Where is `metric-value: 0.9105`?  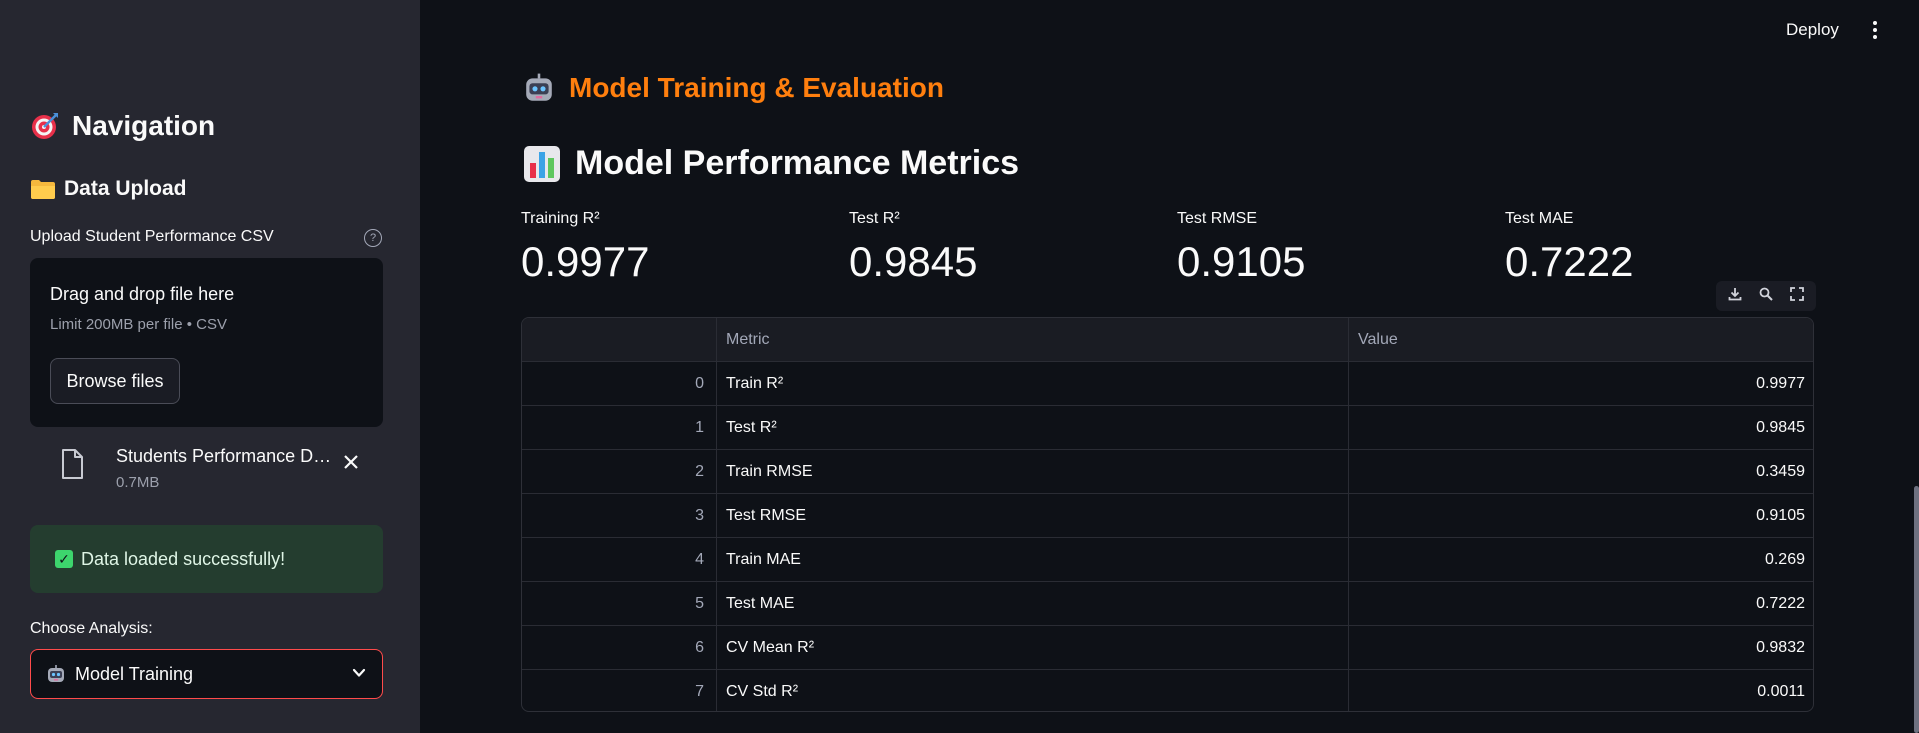 metric-value: 0.9105 is located at coordinates (1241, 261).